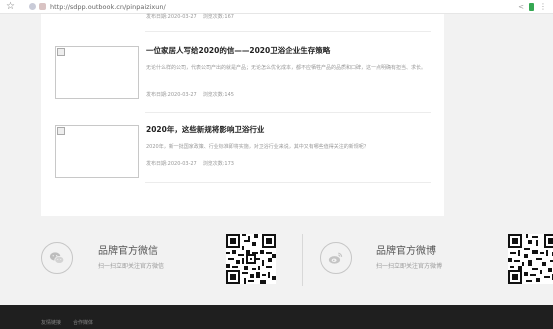 This screenshot has width=553, height=329. I want to click on article-meta: 发布日期:2020-03-27 浏览次数:173, so click(190, 164).